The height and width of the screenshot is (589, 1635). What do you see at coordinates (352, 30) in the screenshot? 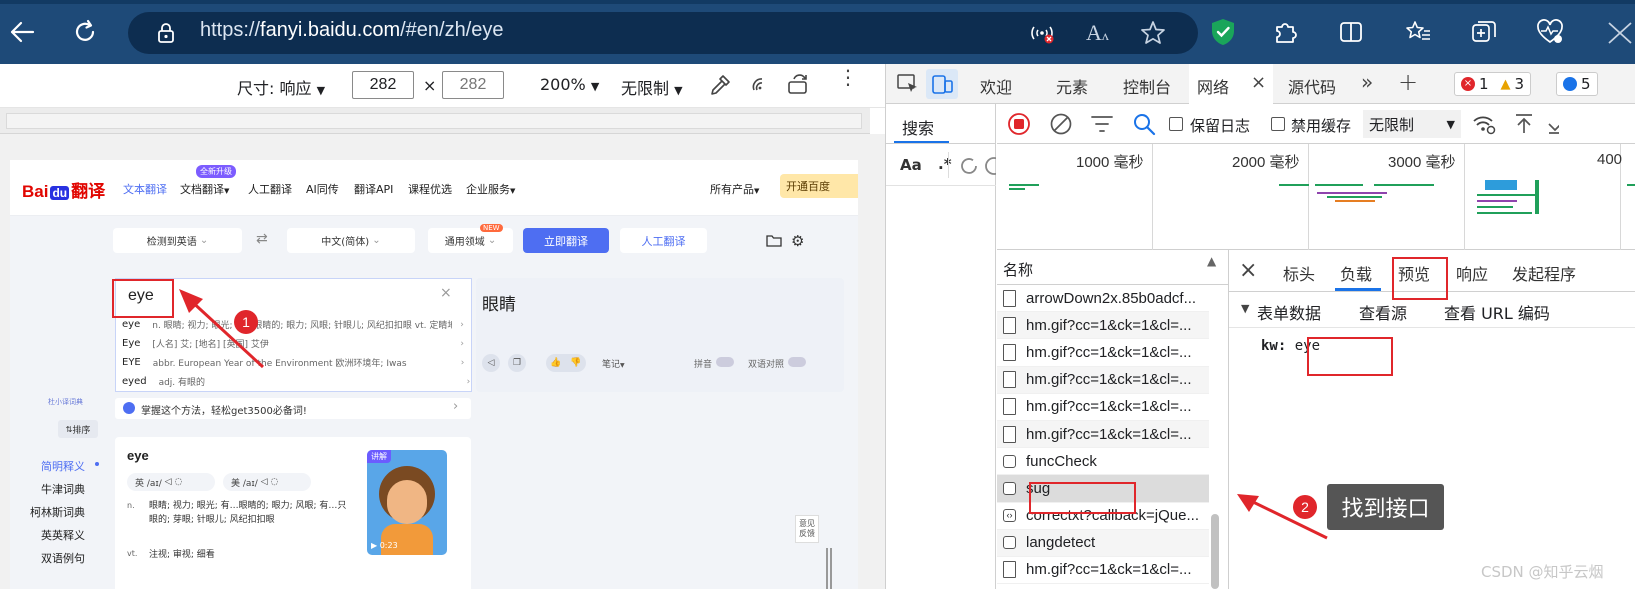
I see `url-text: https://fanyi.baidu.com/#en/zh/eye` at bounding box center [352, 30].